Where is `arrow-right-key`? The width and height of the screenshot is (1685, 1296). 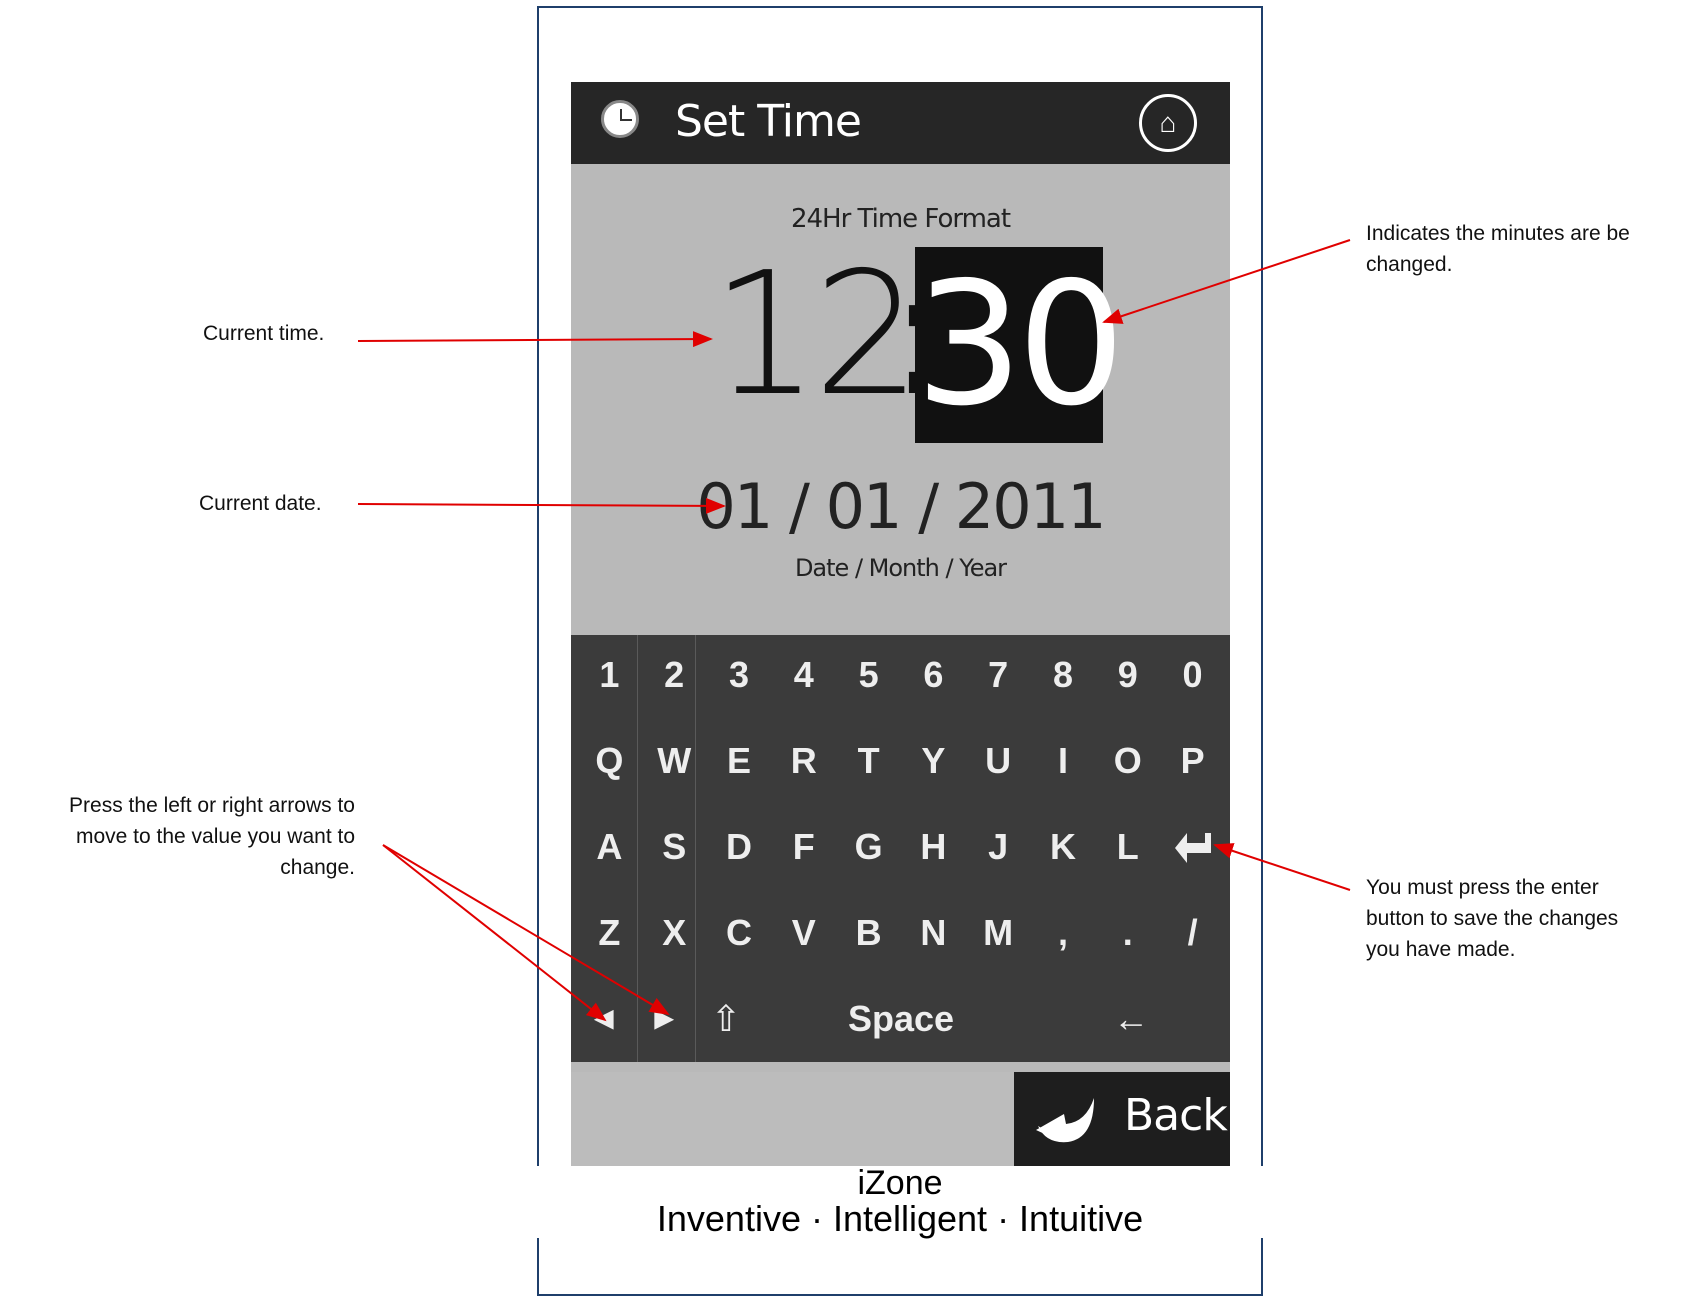
arrow-right-key is located at coordinates (526, 930).